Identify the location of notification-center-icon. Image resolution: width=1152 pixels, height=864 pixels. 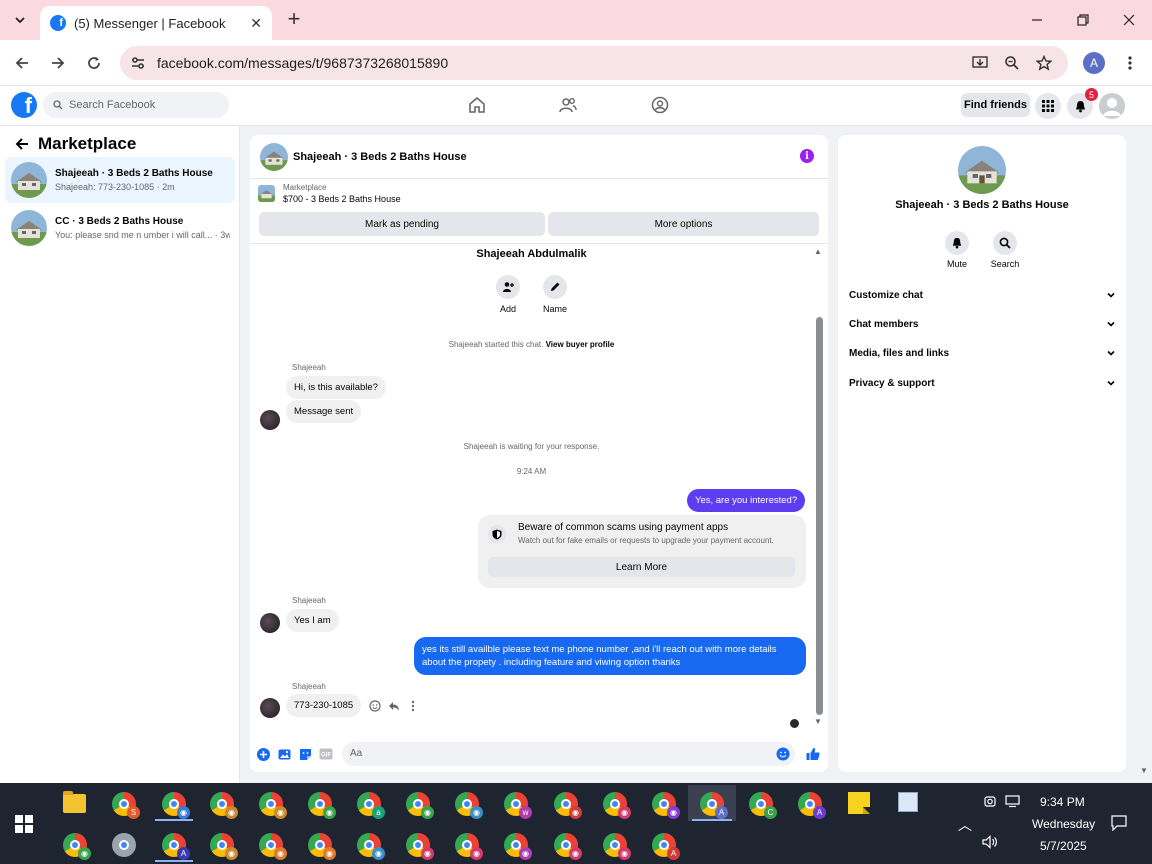
(1119, 824).